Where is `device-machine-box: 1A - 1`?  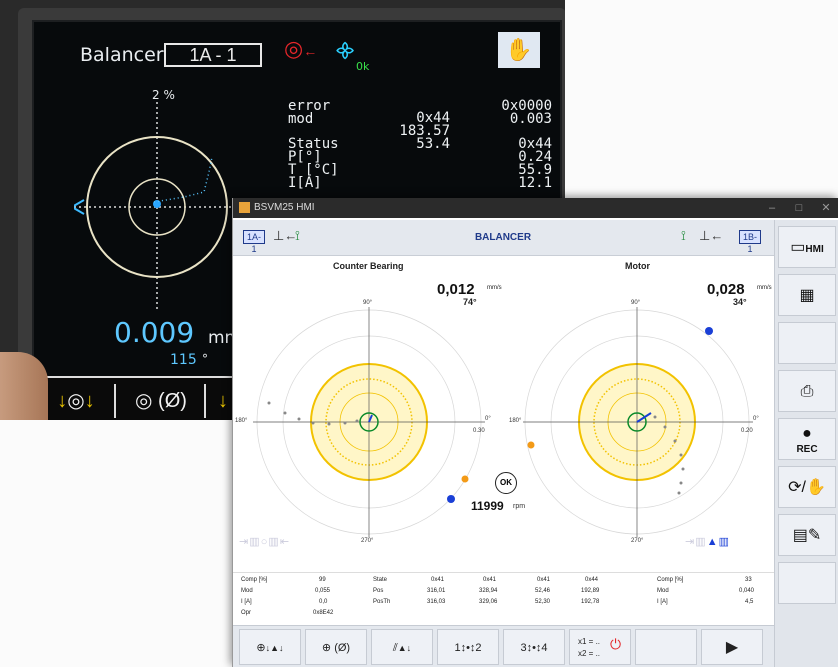
device-machine-box: 1A - 1 is located at coordinates (213, 55).